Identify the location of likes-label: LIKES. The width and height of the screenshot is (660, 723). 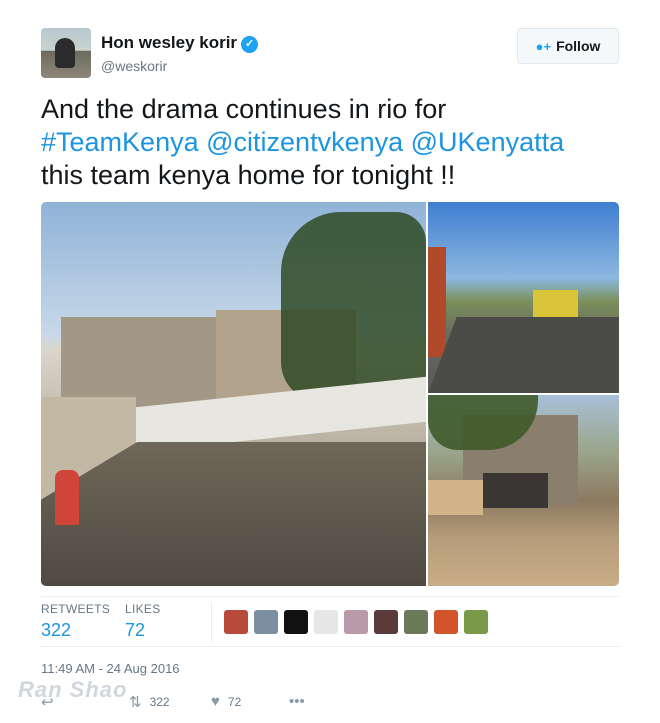
(143, 609).